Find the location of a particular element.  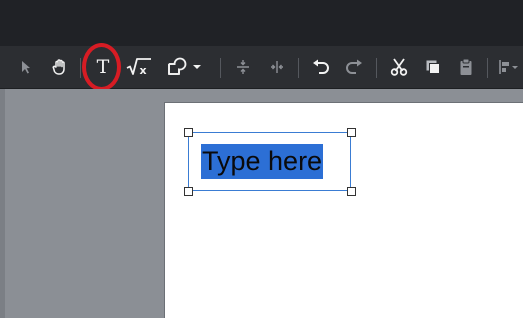

text-icon: T is located at coordinates (103, 66).